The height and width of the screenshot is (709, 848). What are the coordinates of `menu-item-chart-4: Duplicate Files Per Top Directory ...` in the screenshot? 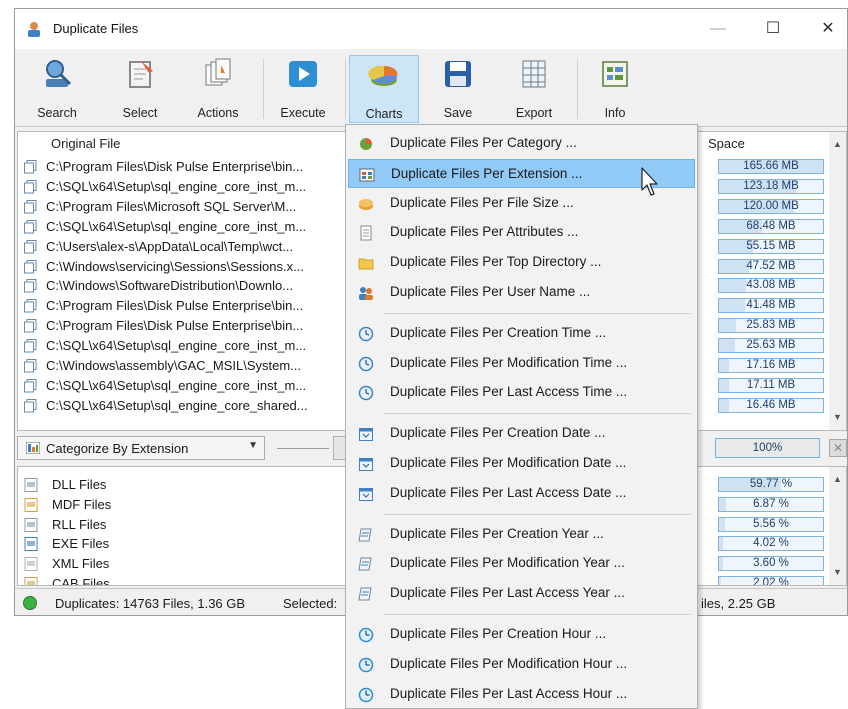 It's located at (521, 262).